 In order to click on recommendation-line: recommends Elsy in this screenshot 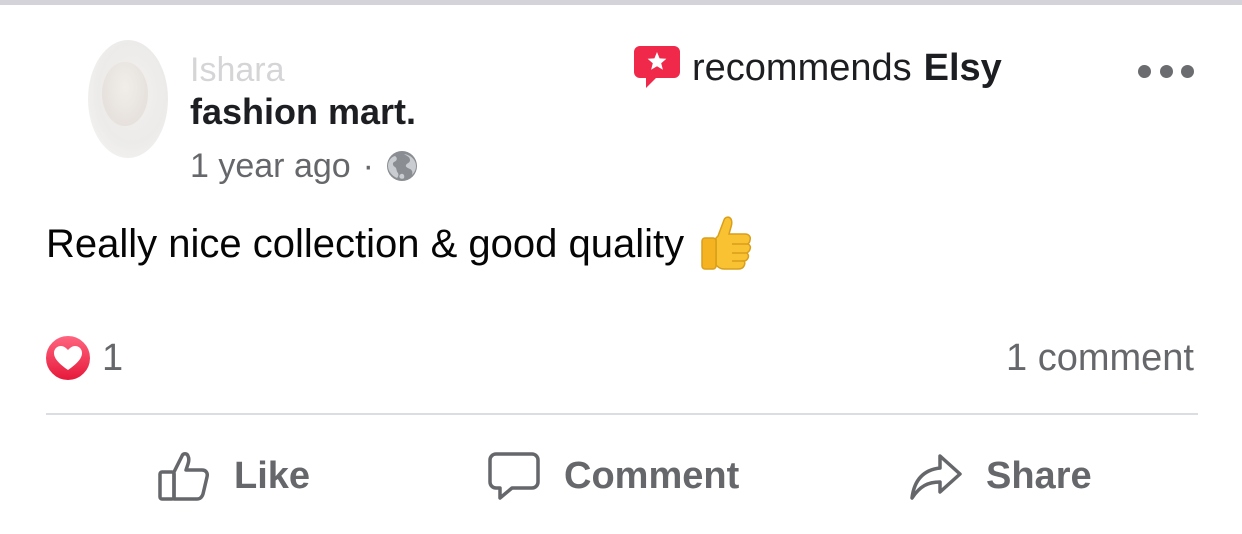, I will do `click(818, 68)`.